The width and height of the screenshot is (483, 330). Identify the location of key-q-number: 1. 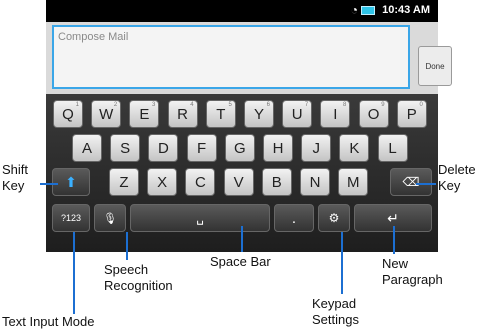
(77, 105).